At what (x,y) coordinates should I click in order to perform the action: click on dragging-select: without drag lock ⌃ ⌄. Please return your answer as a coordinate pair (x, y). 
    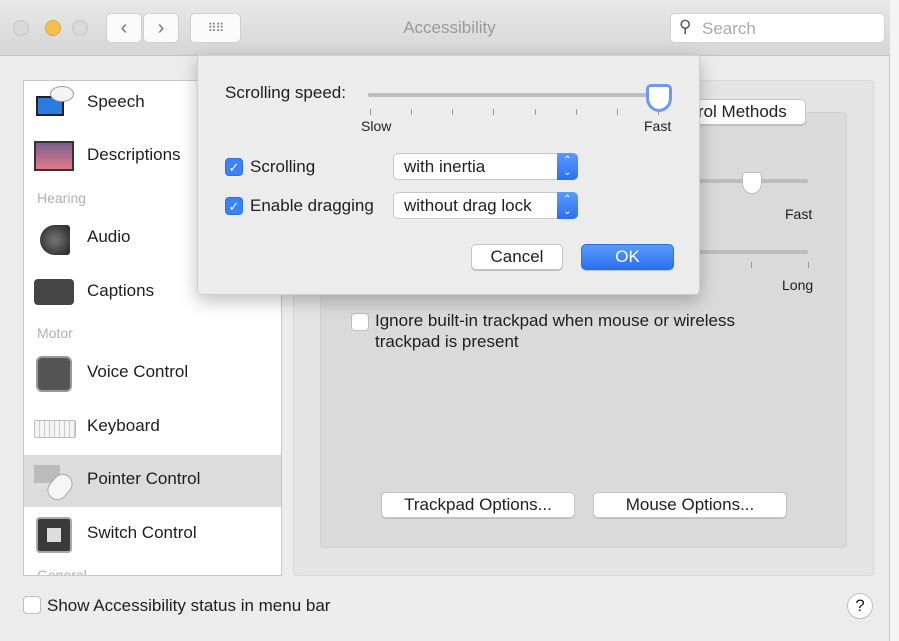
    Looking at the image, I should click on (485, 205).